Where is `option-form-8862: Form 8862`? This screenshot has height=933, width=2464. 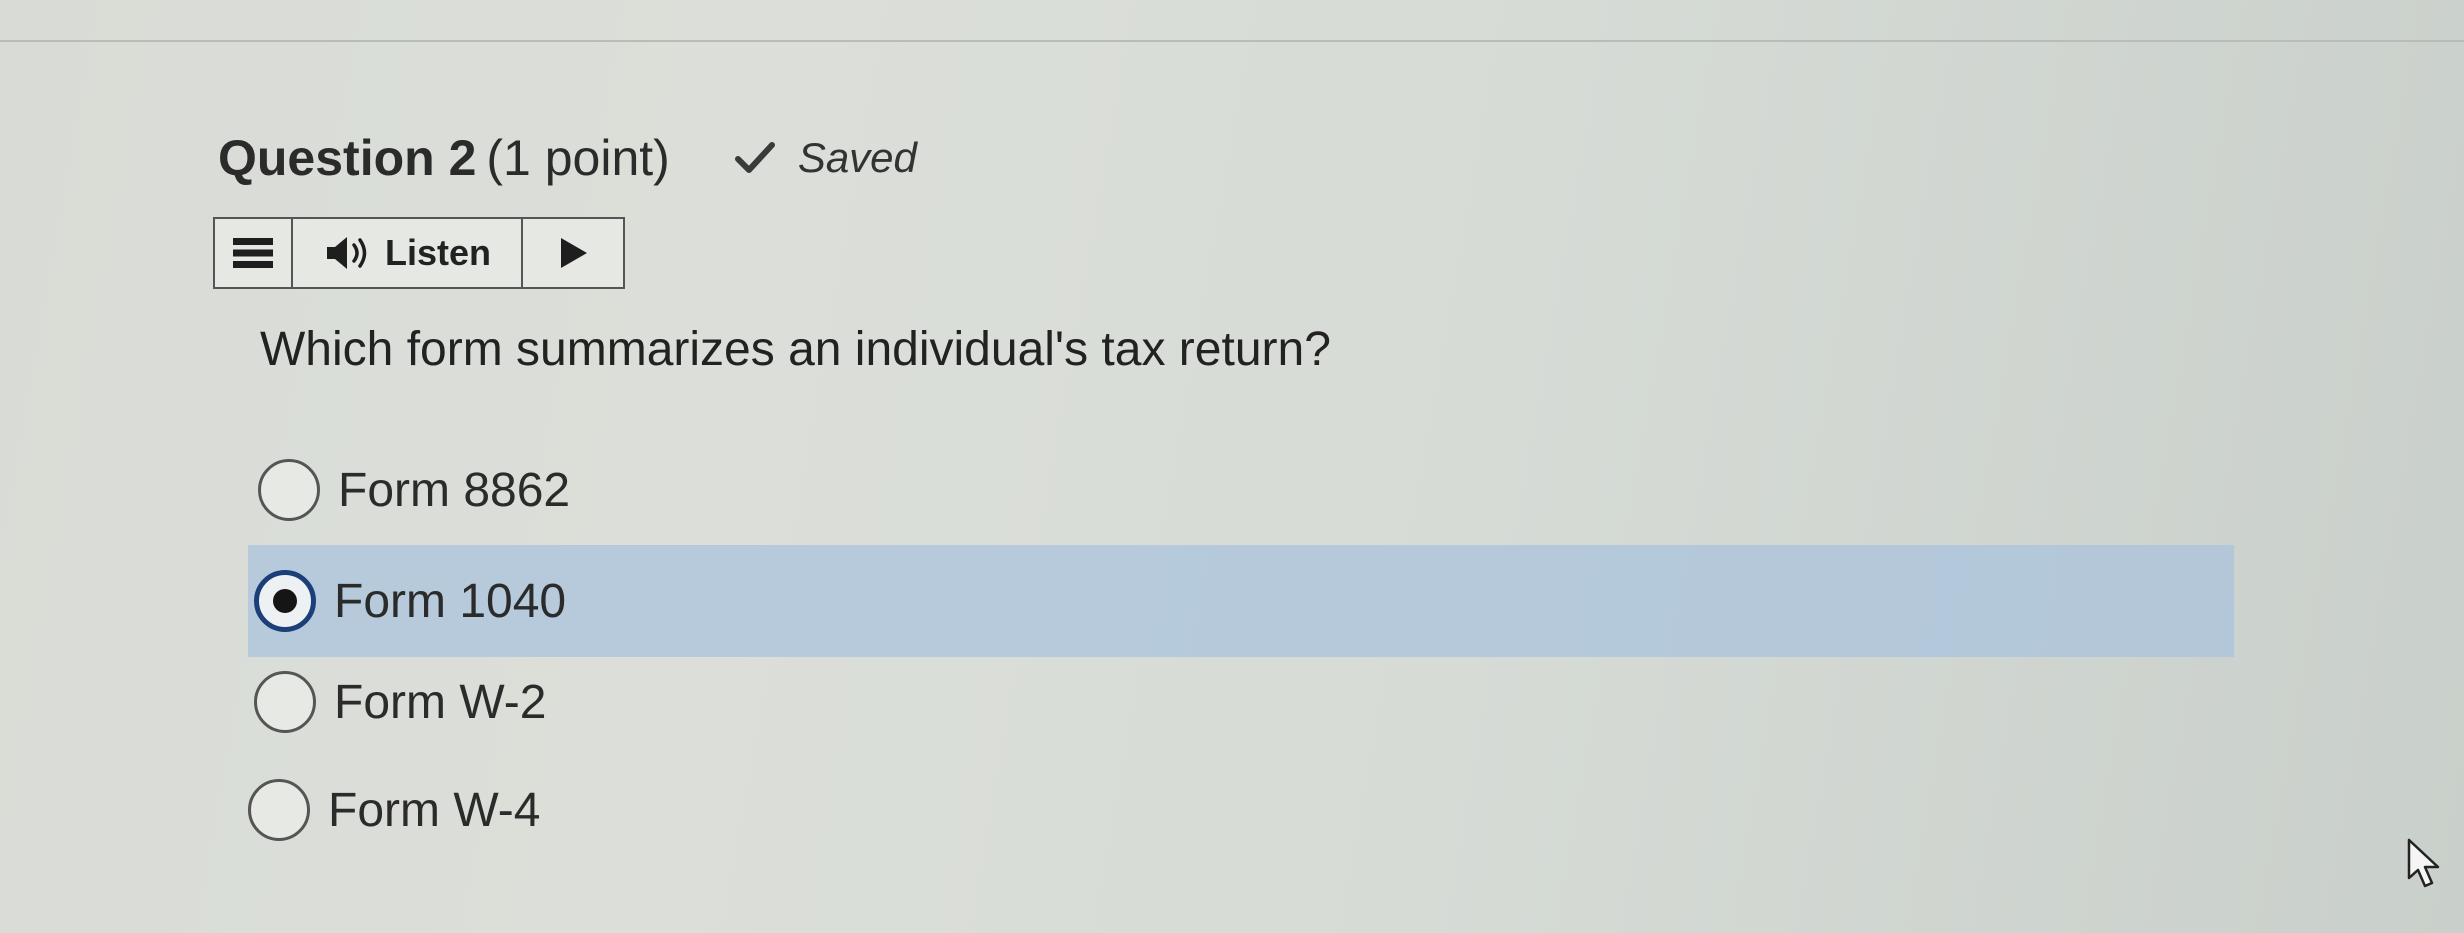 option-form-8862: Form 8862 is located at coordinates (468, 490).